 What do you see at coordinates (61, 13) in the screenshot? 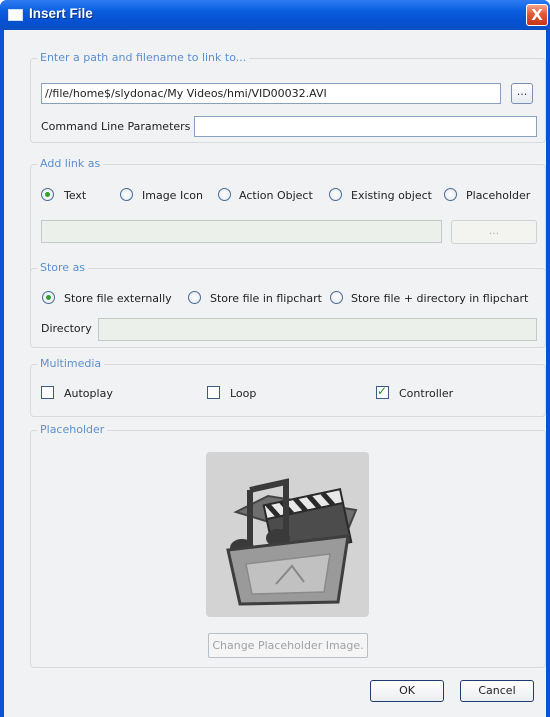
I see `window-title: Insert File` at bounding box center [61, 13].